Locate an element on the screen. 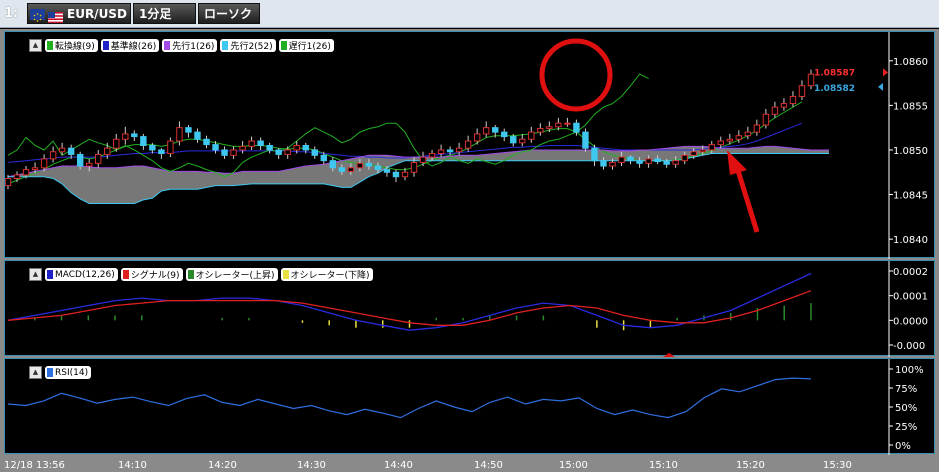 This screenshot has height=472, width=939. signal-swatch is located at coordinates (125, 274).